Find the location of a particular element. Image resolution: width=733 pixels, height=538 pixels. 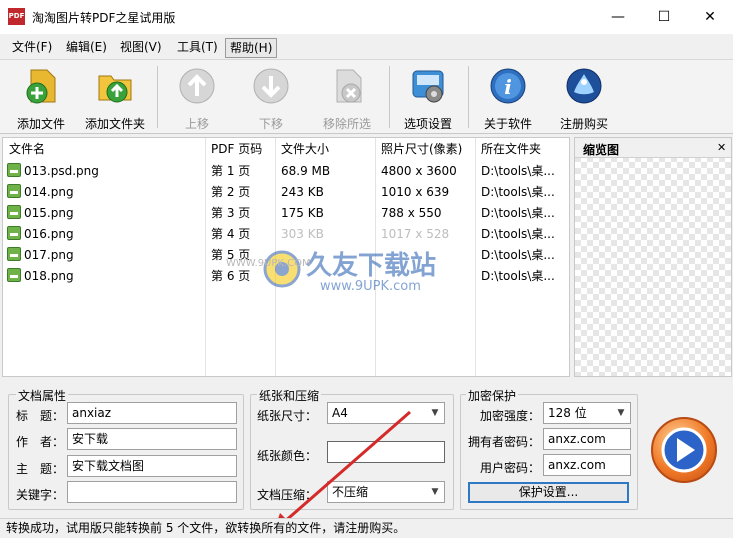

file-page: 第 6 页 is located at coordinates (231, 276).